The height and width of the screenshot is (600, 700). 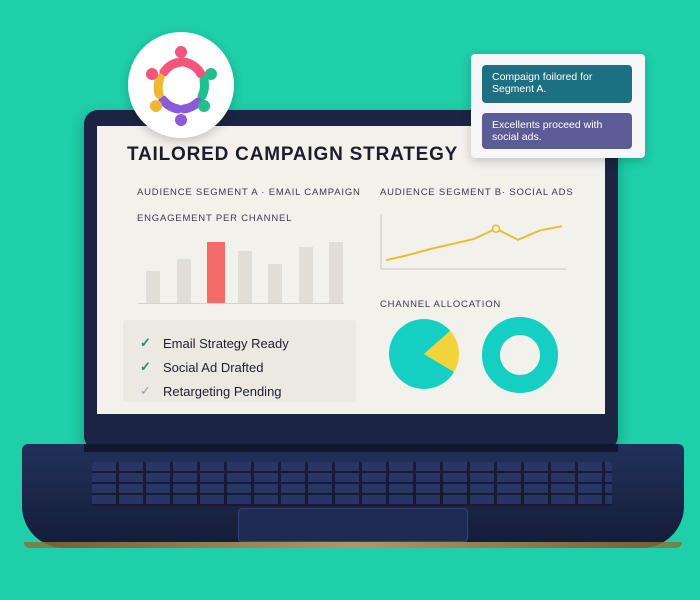 I want to click on checklist-item: ✓ Retargeting Pending, so click(x=214, y=391).